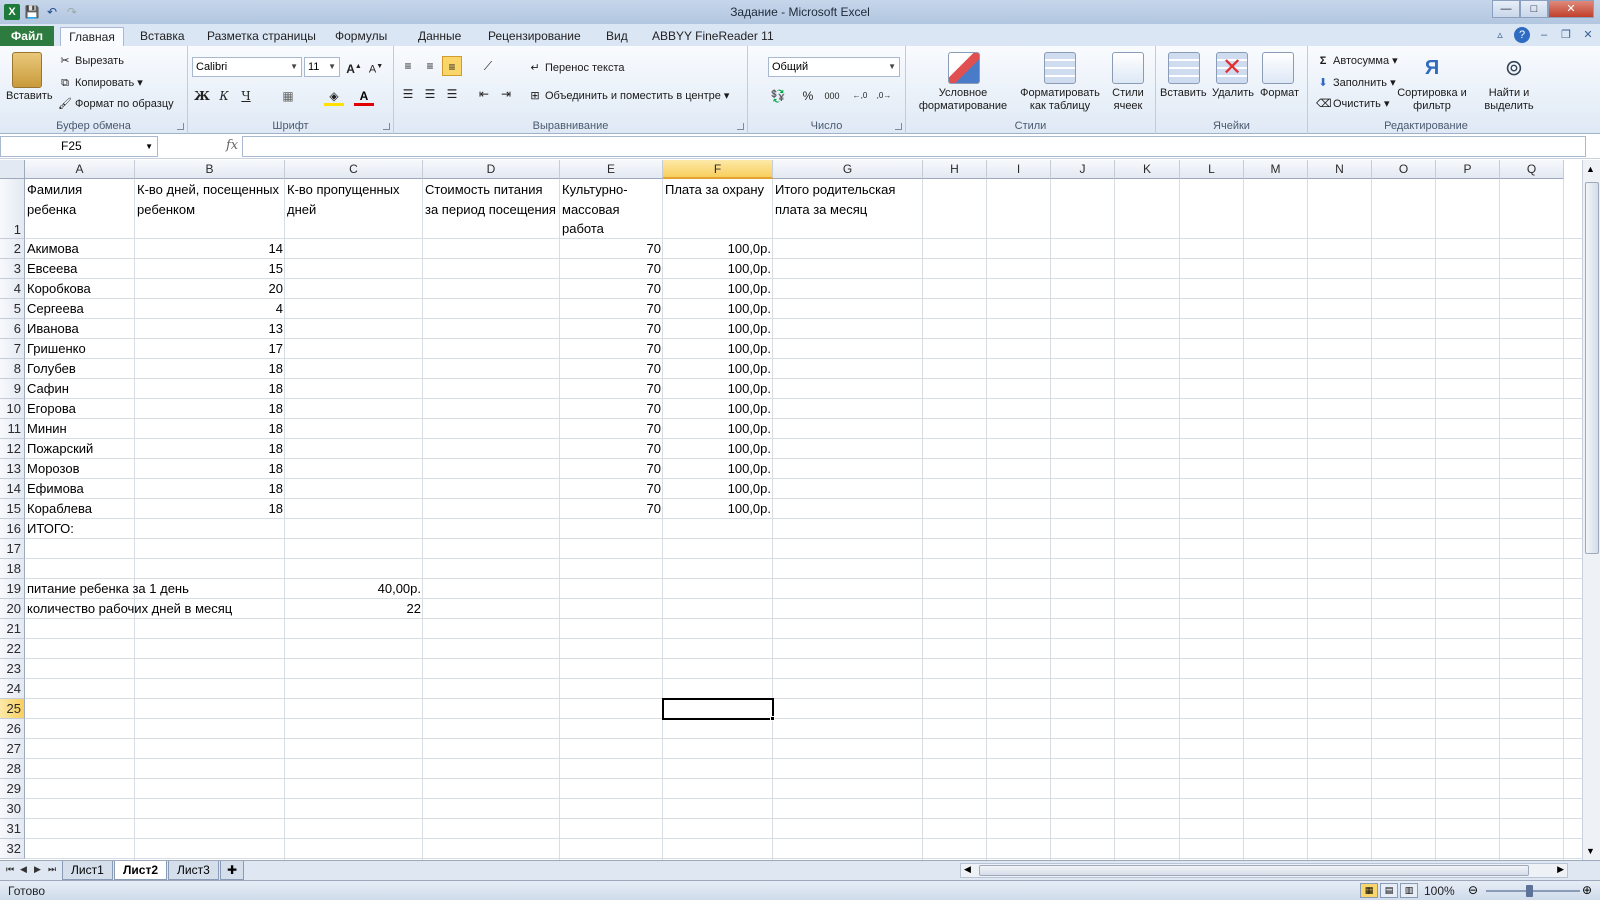 The width and height of the screenshot is (1600, 900). What do you see at coordinates (1147, 169) in the screenshot?
I see `column-header-k: K` at bounding box center [1147, 169].